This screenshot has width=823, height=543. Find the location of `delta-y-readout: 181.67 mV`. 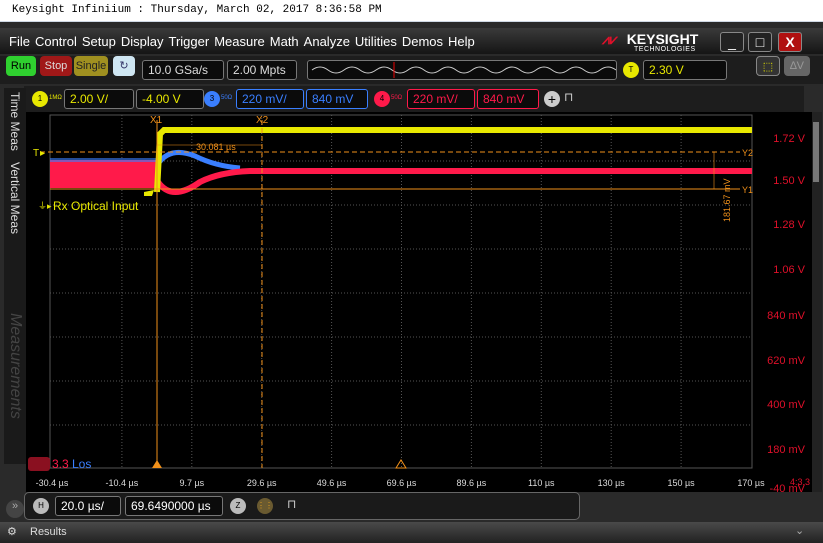

delta-y-readout: 181.67 mV is located at coordinates (727, 200).